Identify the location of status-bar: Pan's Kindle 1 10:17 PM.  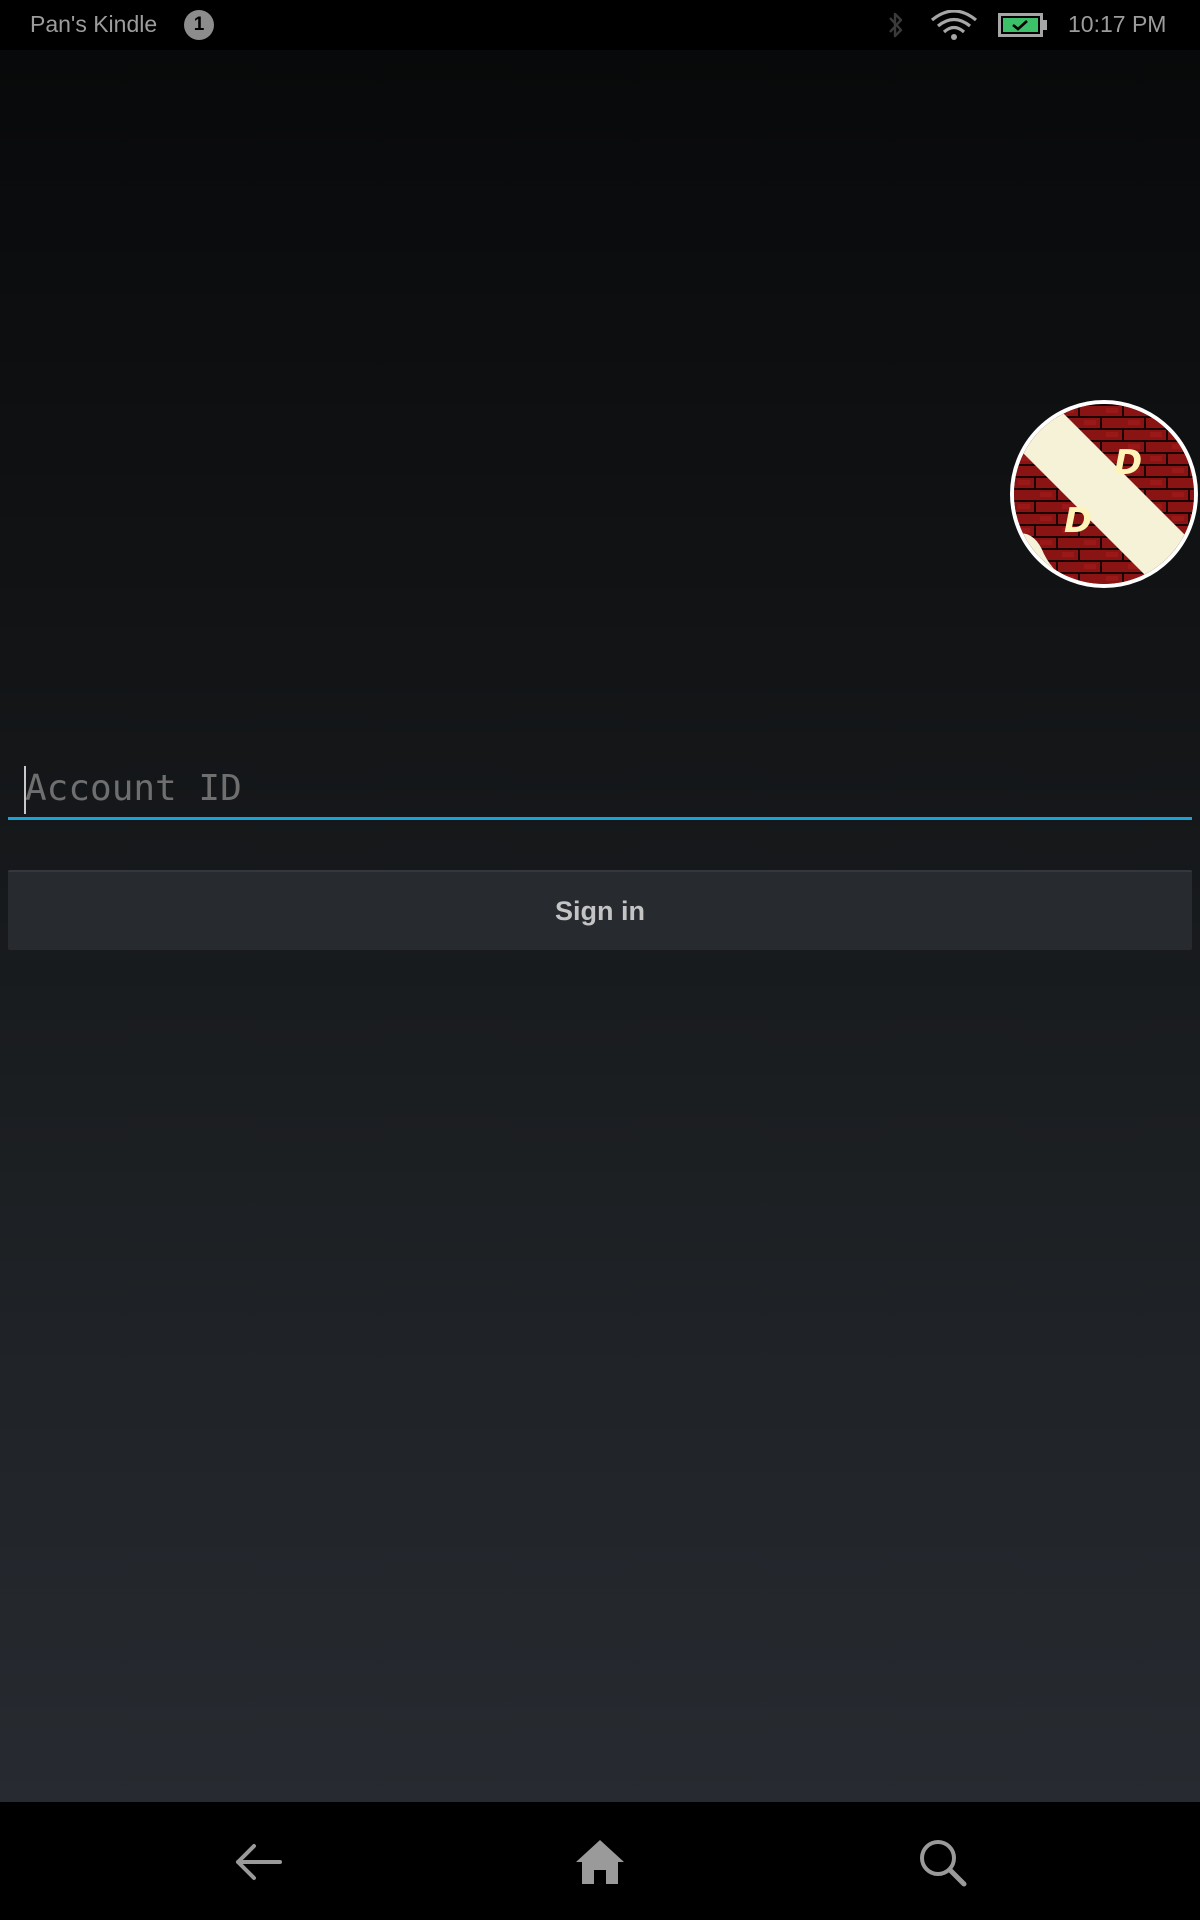
(600, 25).